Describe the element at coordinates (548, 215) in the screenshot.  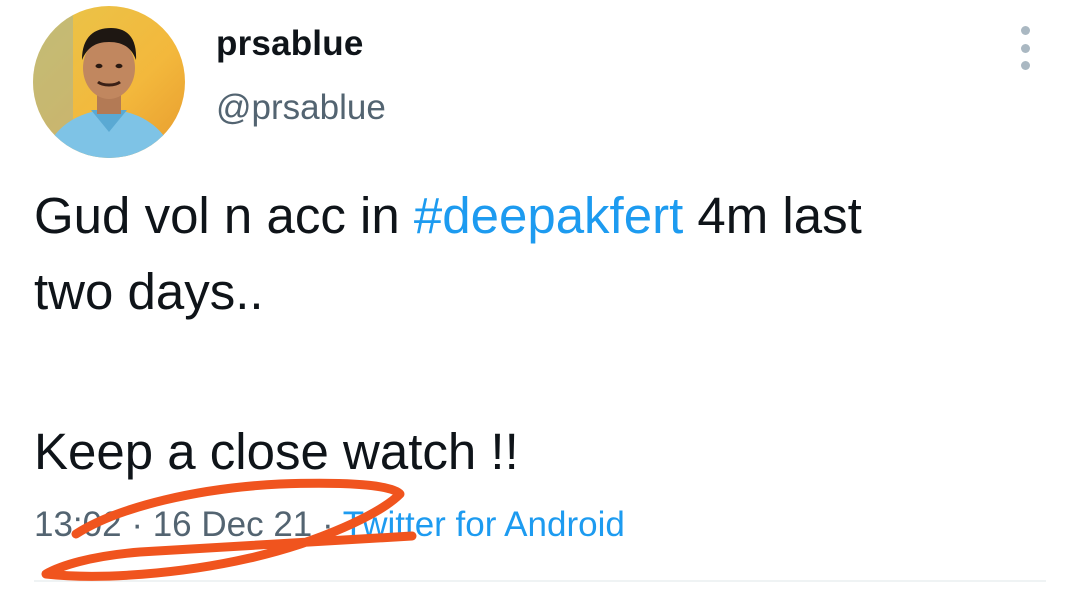
I see `hashtag-link: #deepakfert` at that location.